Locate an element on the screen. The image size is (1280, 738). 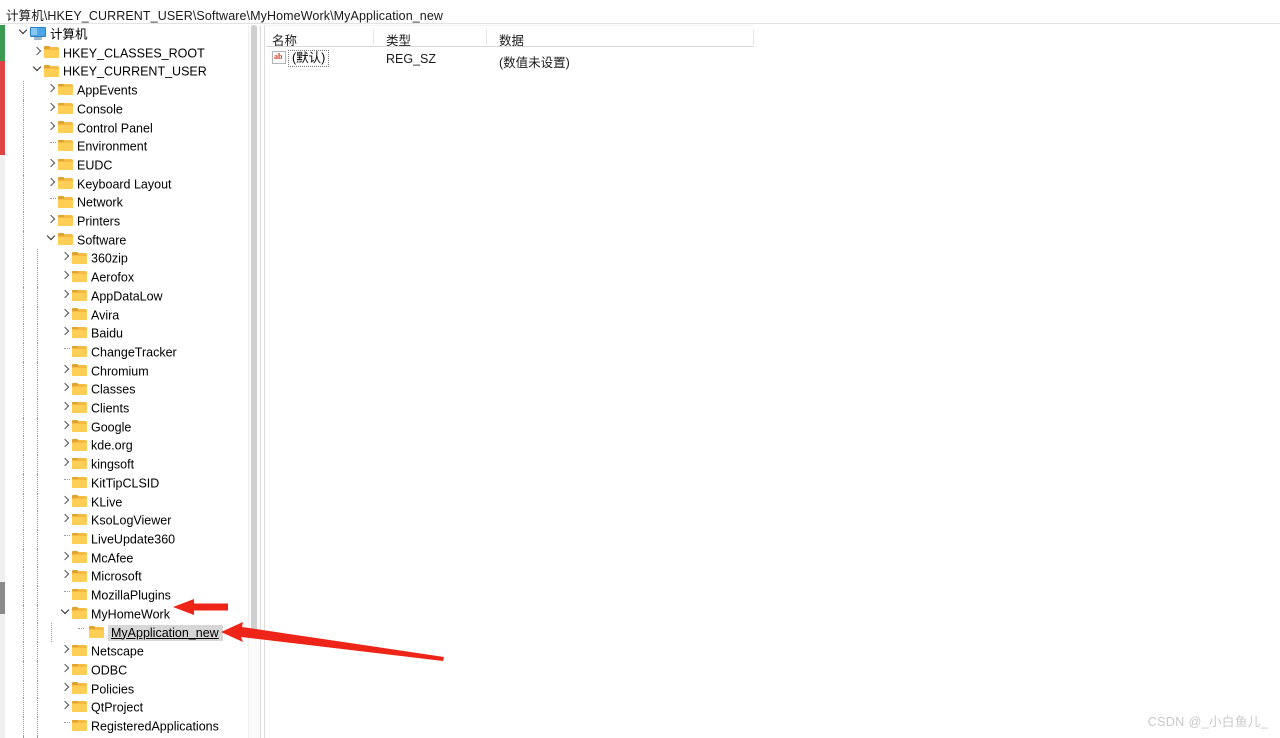
tree-item-control-panel: Control Panel is located at coordinates (127, 128).